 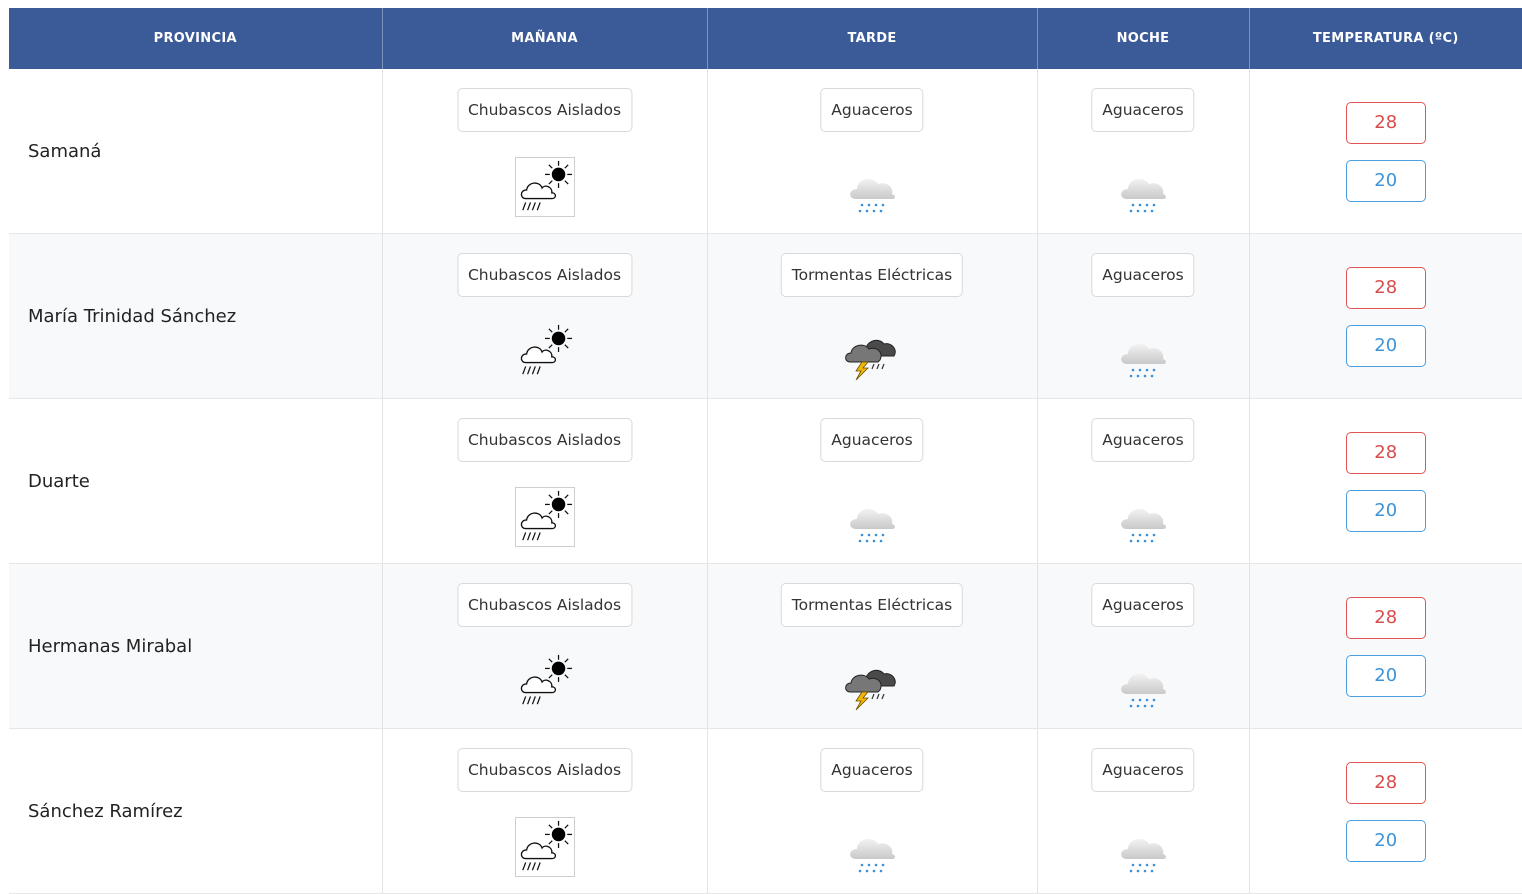 I want to click on header-manana: MAÑANA, so click(x=545, y=38).